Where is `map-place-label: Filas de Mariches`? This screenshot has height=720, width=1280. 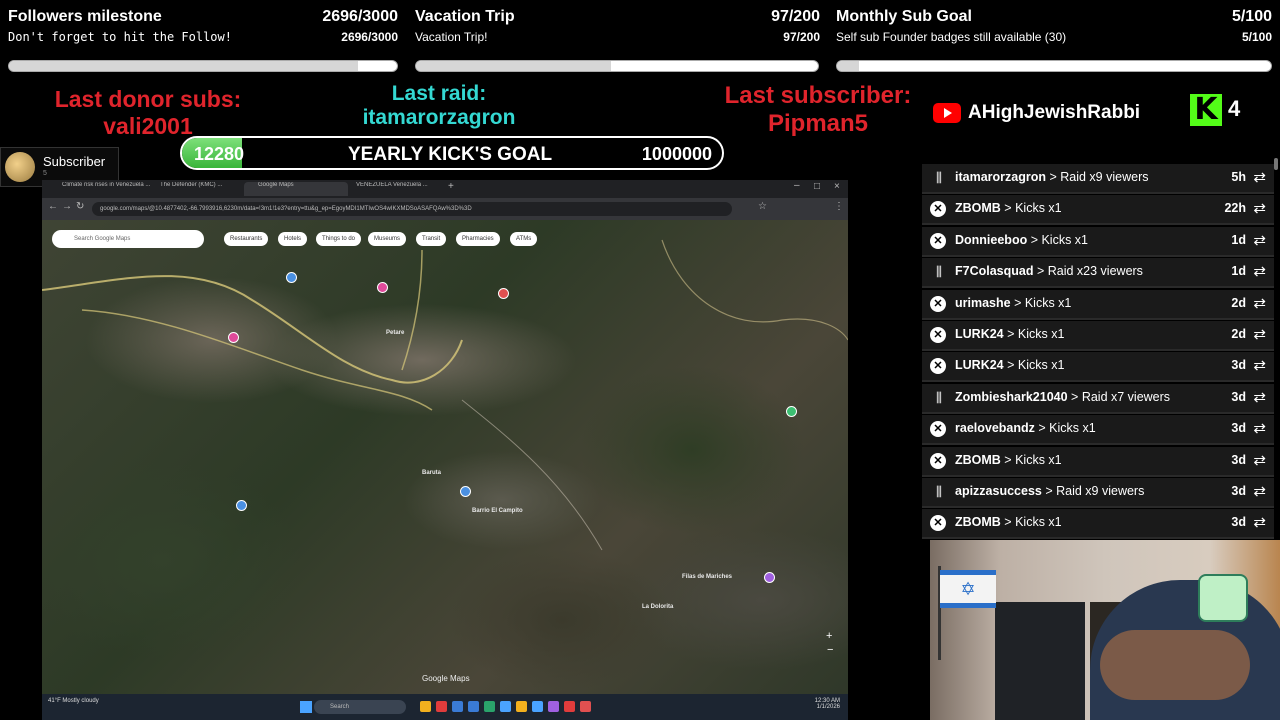 map-place-label: Filas de Mariches is located at coordinates (707, 577).